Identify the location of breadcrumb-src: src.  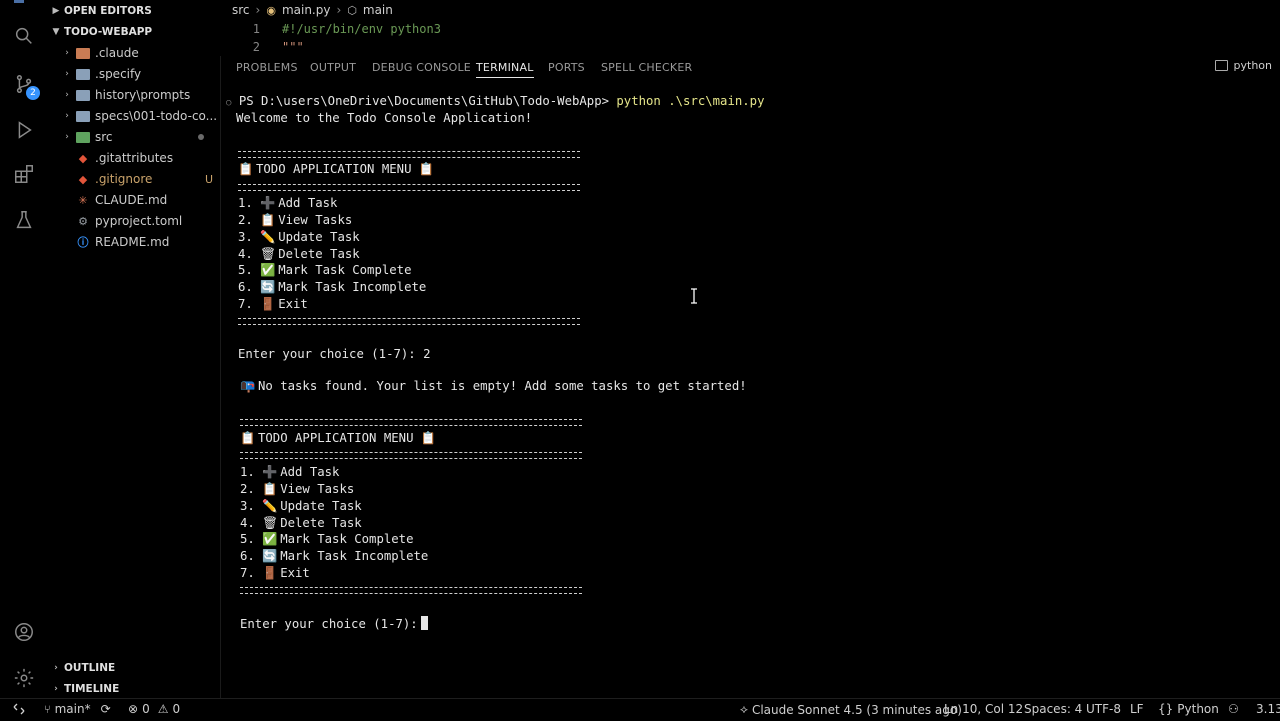
(241, 10).